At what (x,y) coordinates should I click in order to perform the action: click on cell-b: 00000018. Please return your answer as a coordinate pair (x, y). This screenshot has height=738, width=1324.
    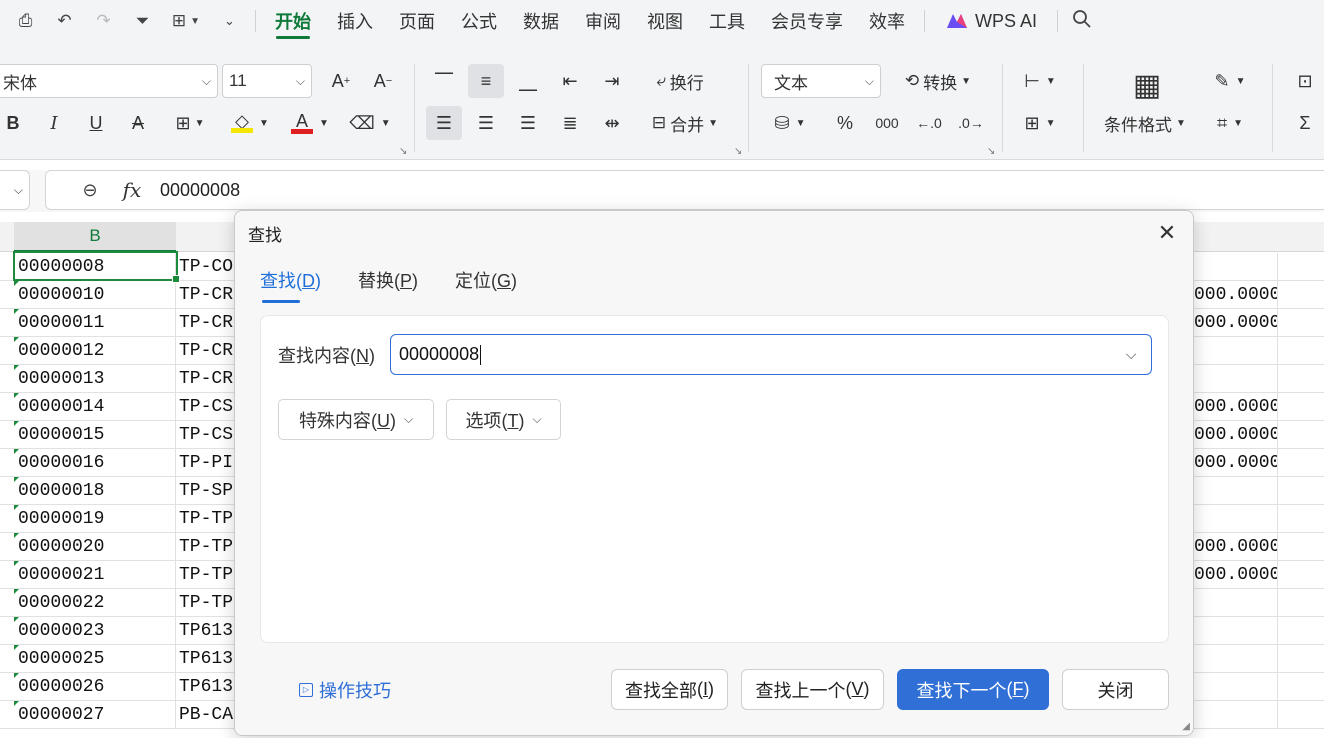
    Looking at the image, I should click on (95, 491).